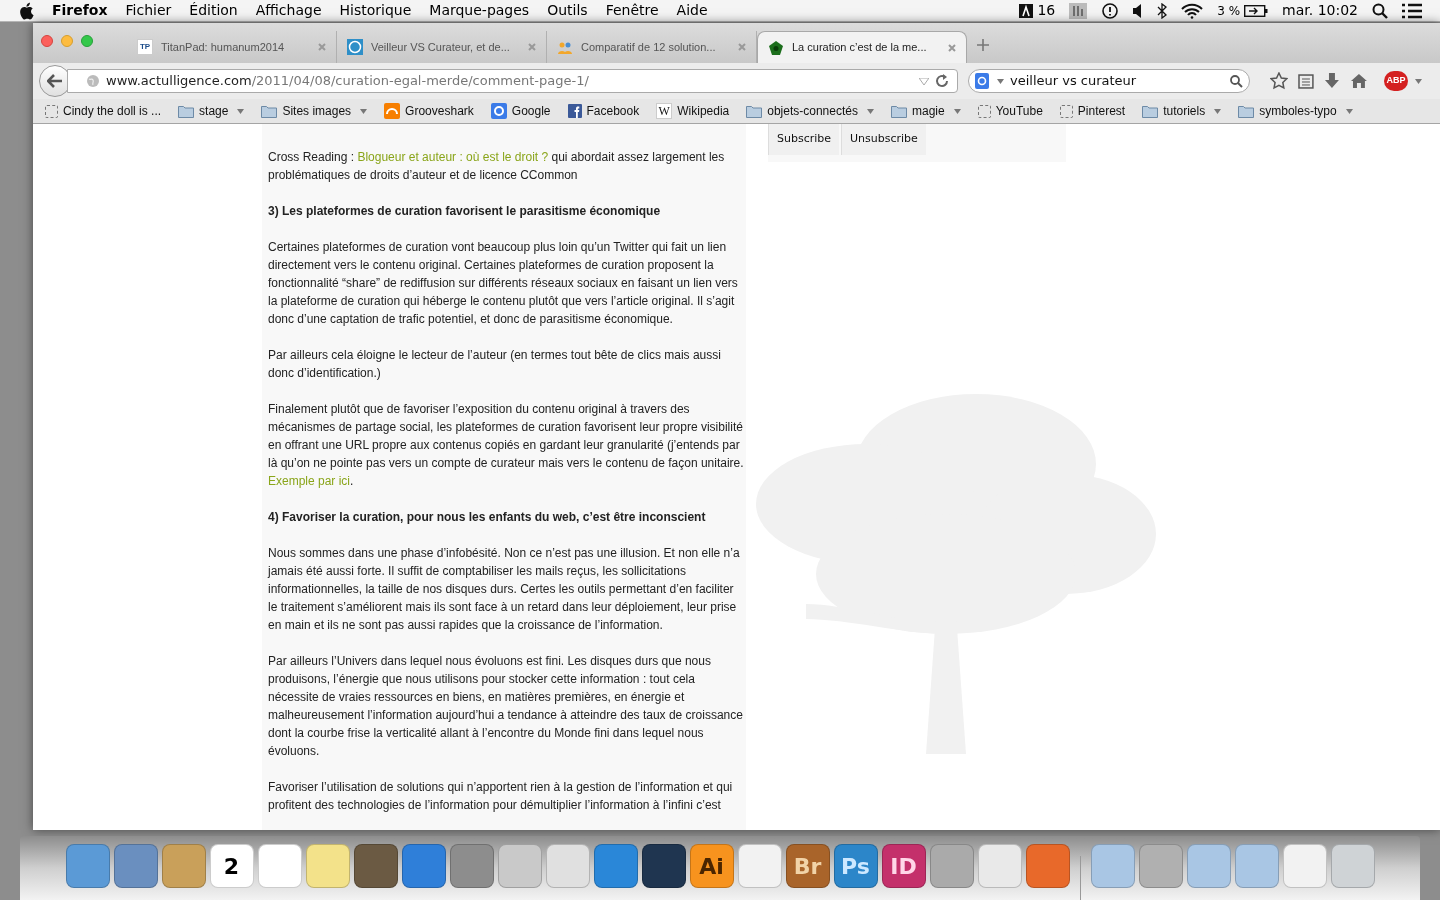 Image resolution: width=1440 pixels, height=900 pixels. What do you see at coordinates (26, 10) in the screenshot?
I see `apple-icon` at bounding box center [26, 10].